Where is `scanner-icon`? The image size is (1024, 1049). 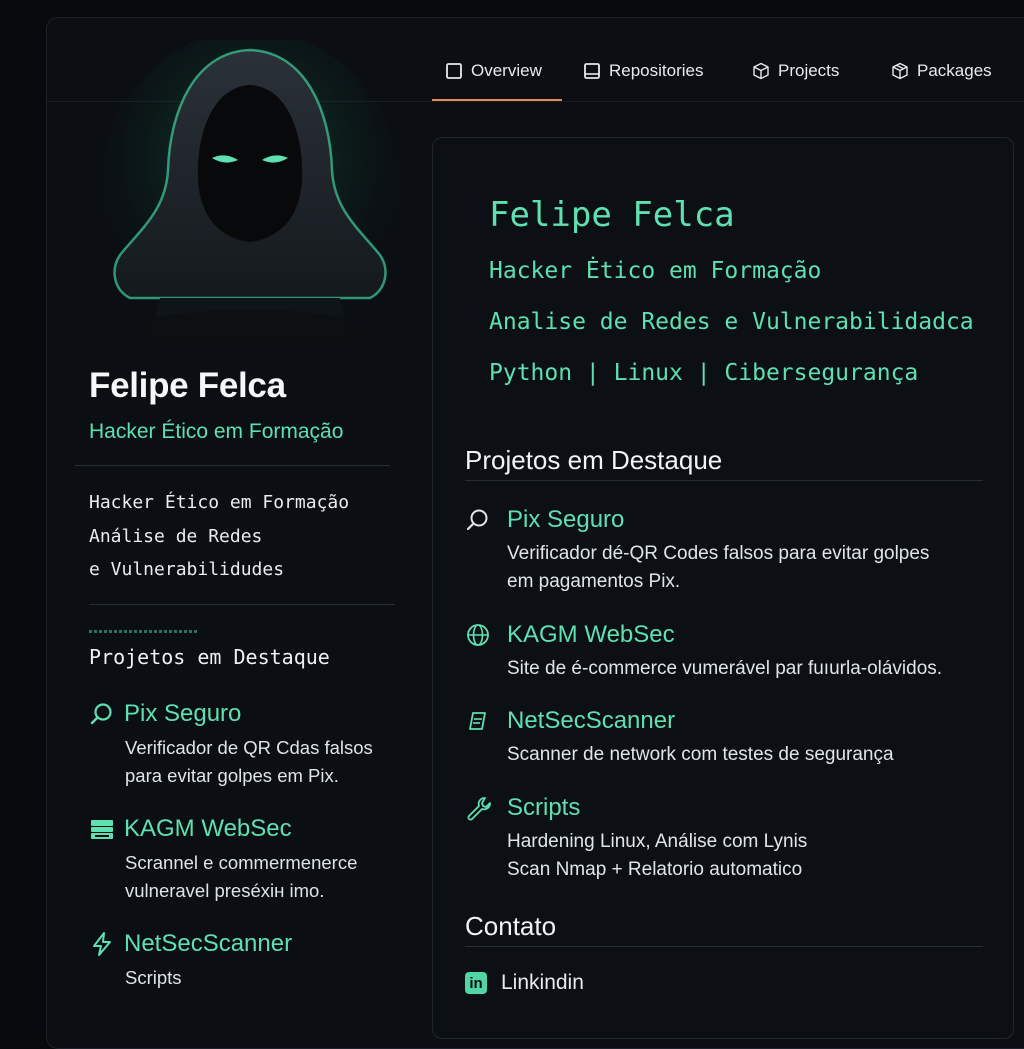
scanner-icon is located at coordinates (477, 721).